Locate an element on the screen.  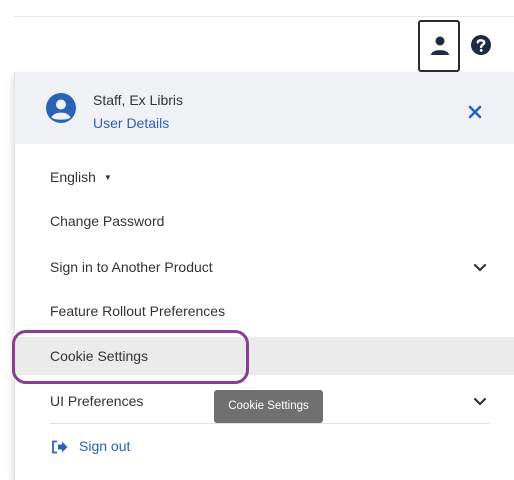
user-header: Staff, Ex Libris User Details is located at coordinates (264, 108).